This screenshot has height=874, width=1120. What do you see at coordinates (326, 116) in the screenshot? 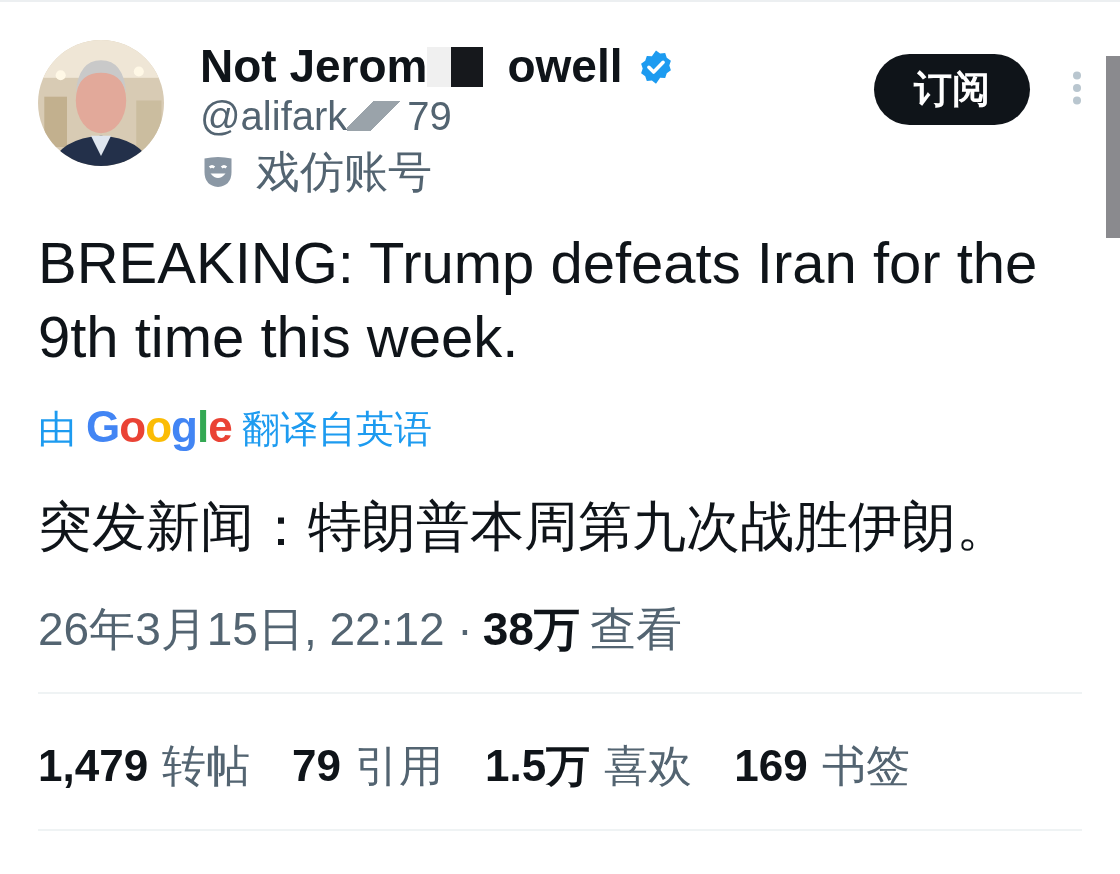
I see `author-handle: @alifark 79` at bounding box center [326, 116].